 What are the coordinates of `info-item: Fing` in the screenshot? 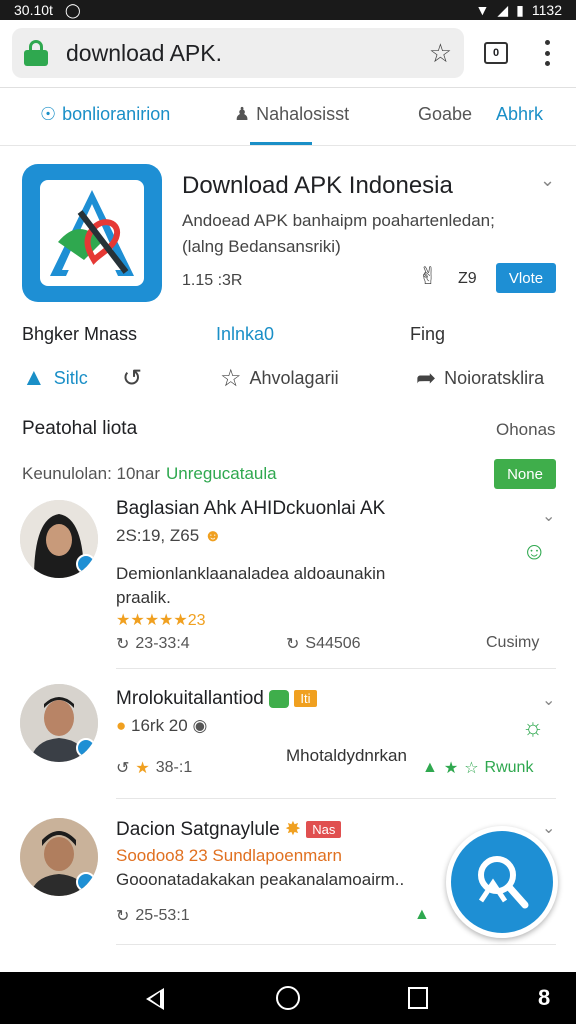 It's located at (428, 334).